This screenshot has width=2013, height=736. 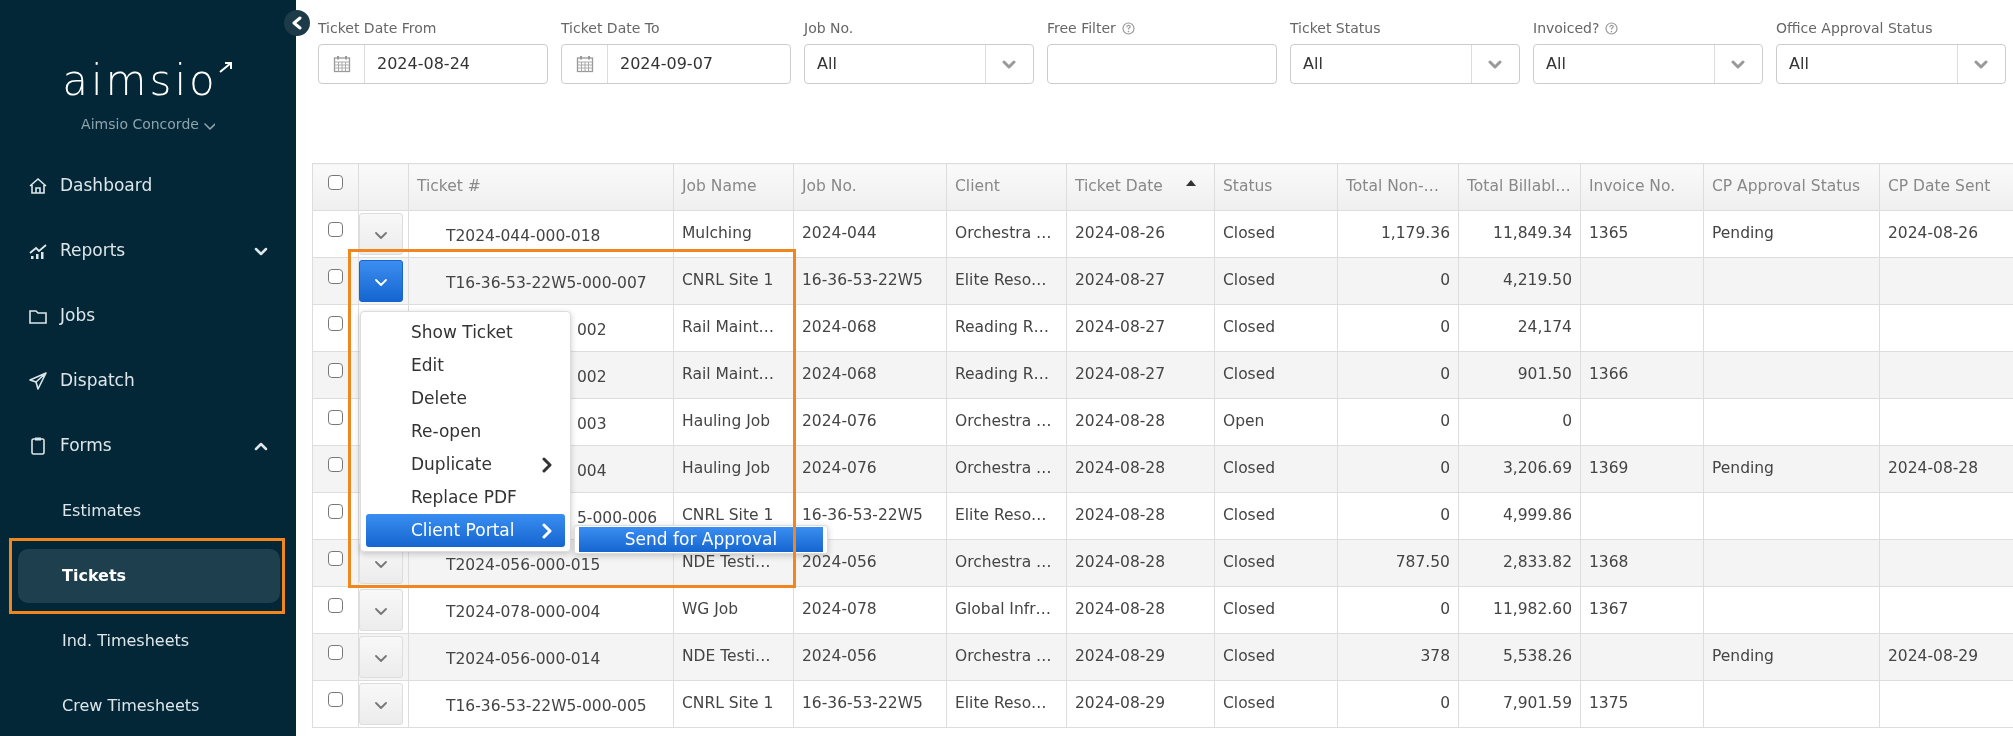 What do you see at coordinates (1532, 233) in the screenshot?
I see `table-cell: 11,849.34` at bounding box center [1532, 233].